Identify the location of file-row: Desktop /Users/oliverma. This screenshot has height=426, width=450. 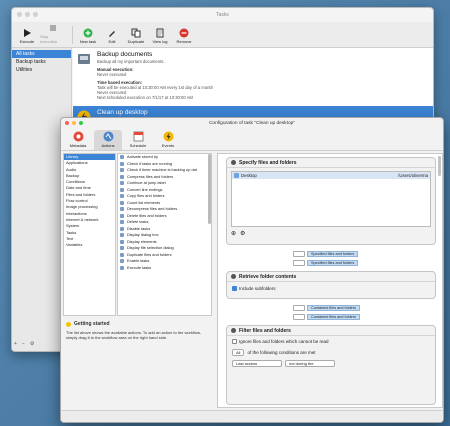
(331, 175).